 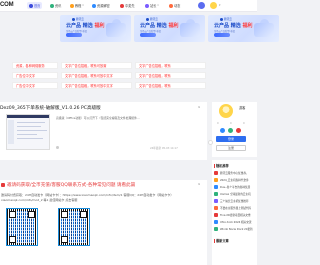 I want to click on book-icon, so click(x=72, y=5).